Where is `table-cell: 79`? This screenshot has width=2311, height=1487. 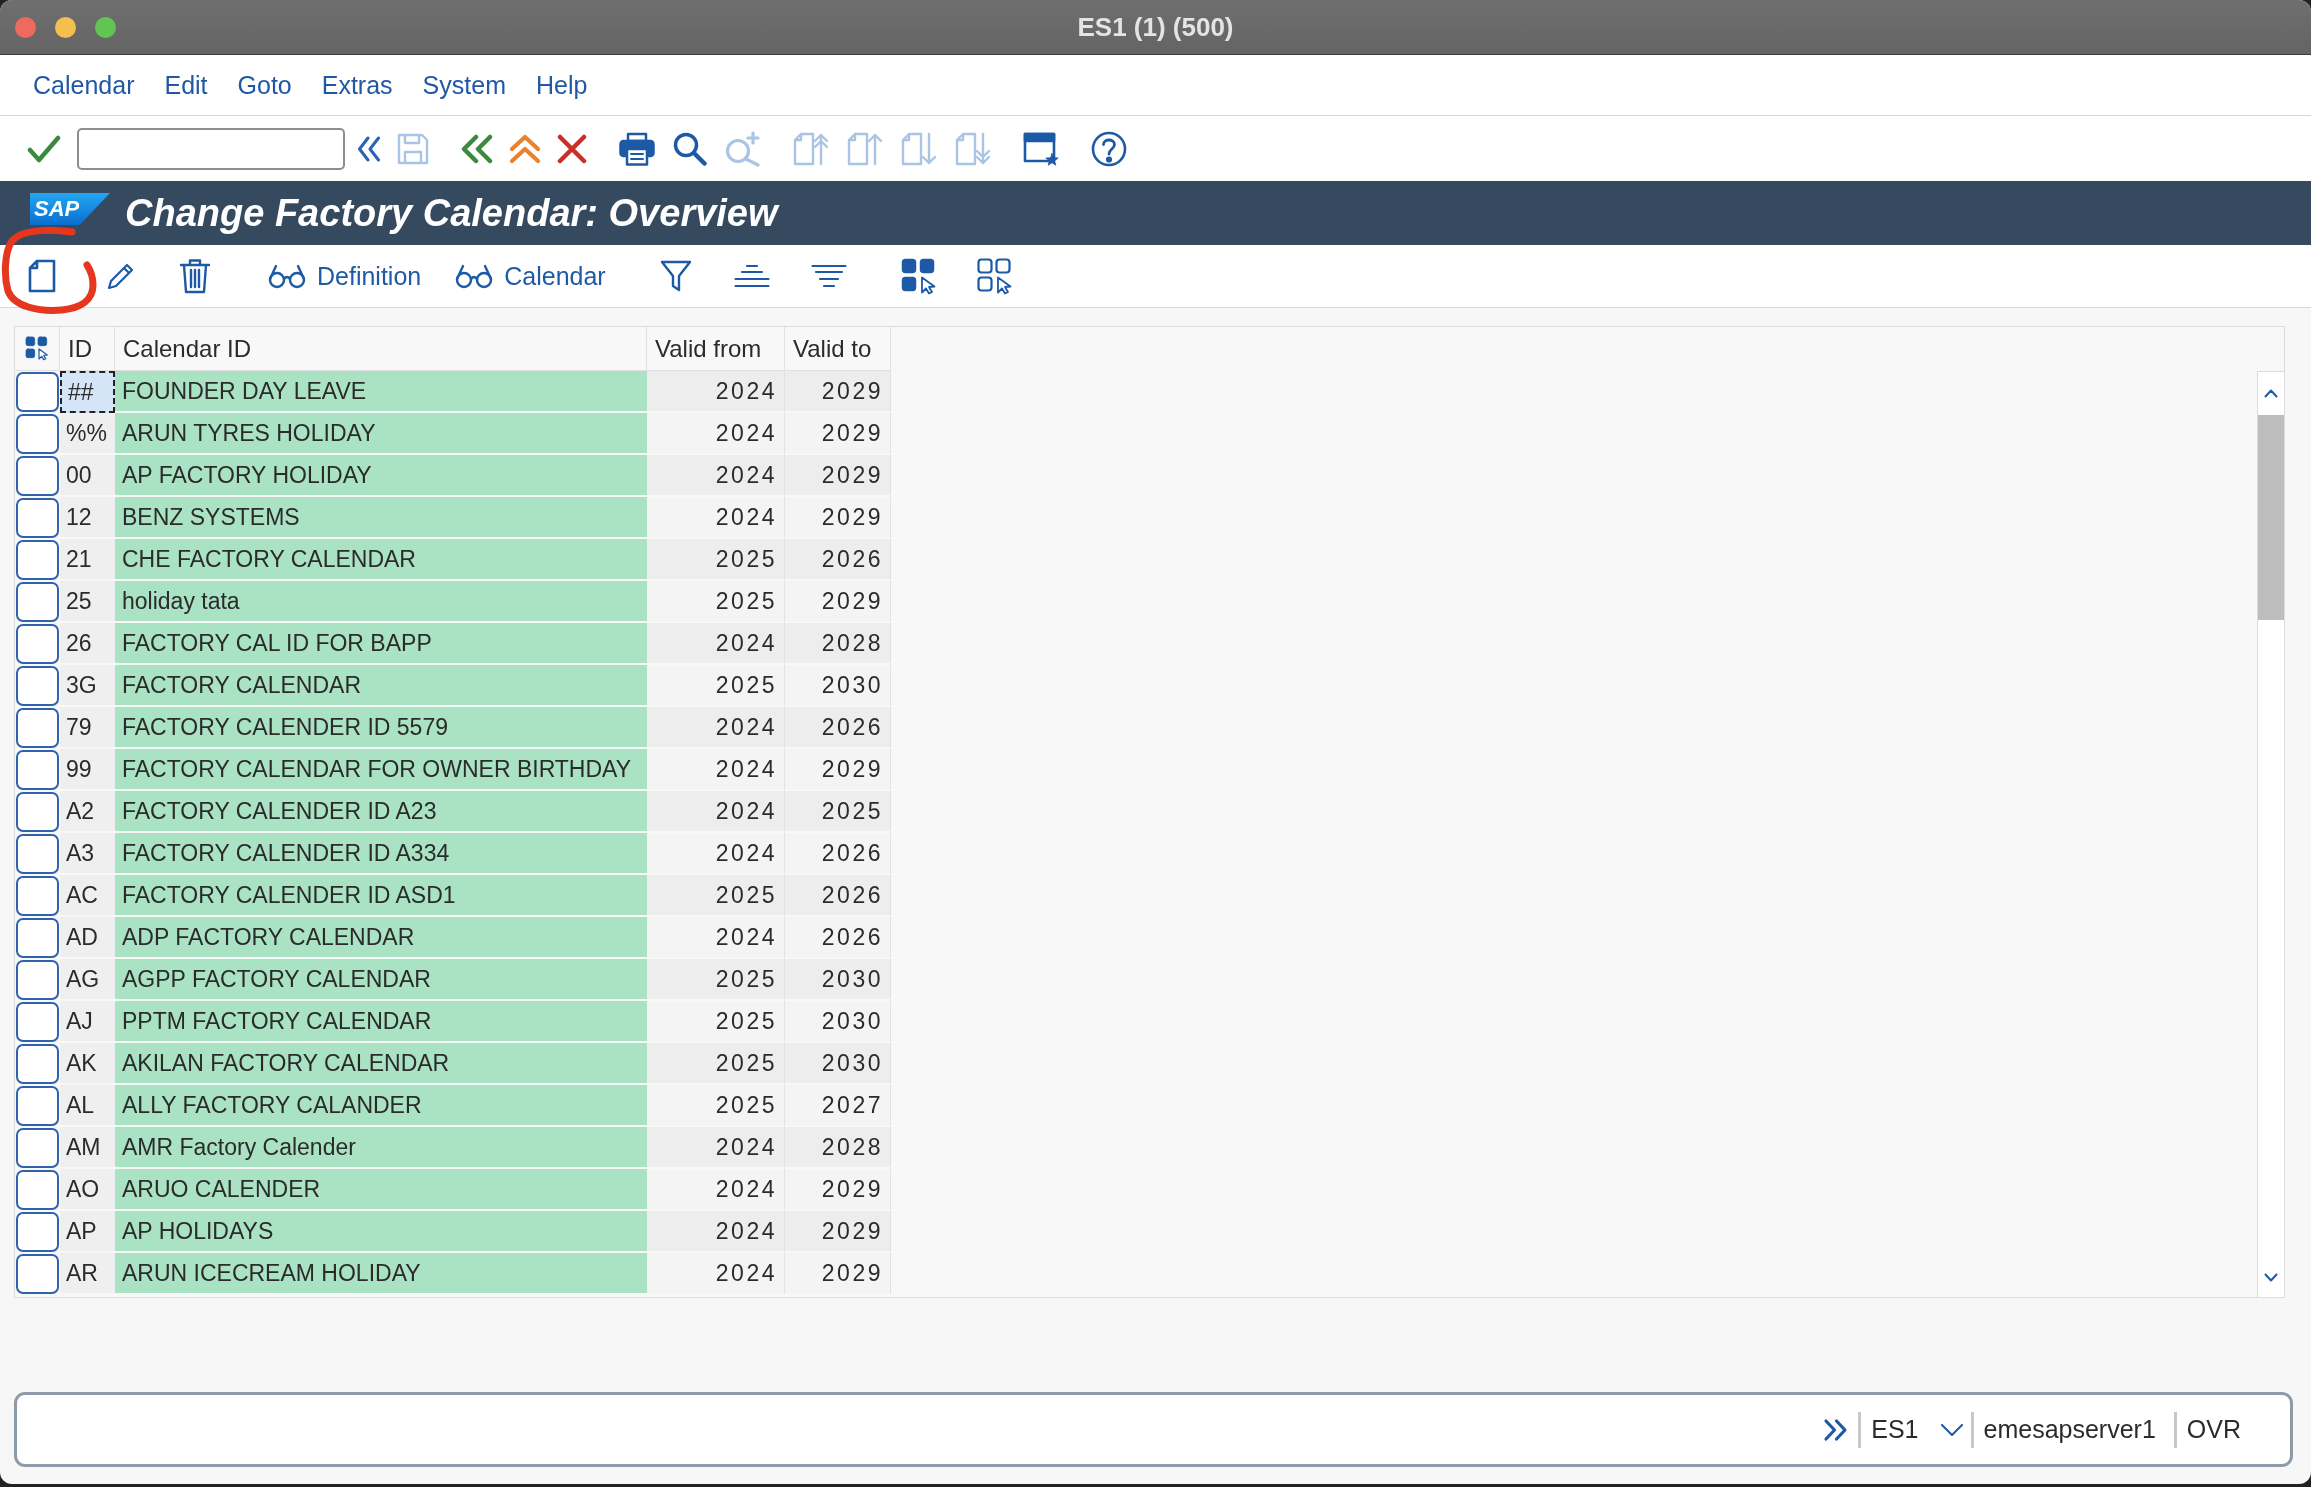
table-cell: 79 is located at coordinates (87, 728).